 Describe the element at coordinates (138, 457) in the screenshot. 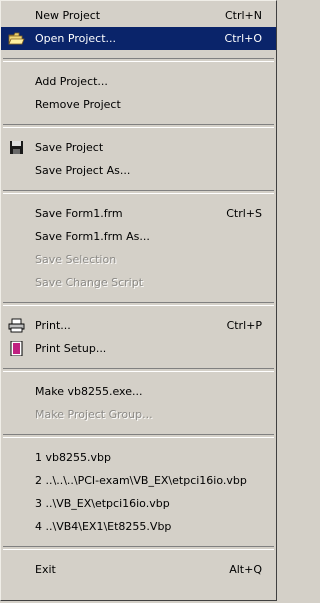

I see `menu-item-recent-1: 1 vb8255.vbp` at that location.